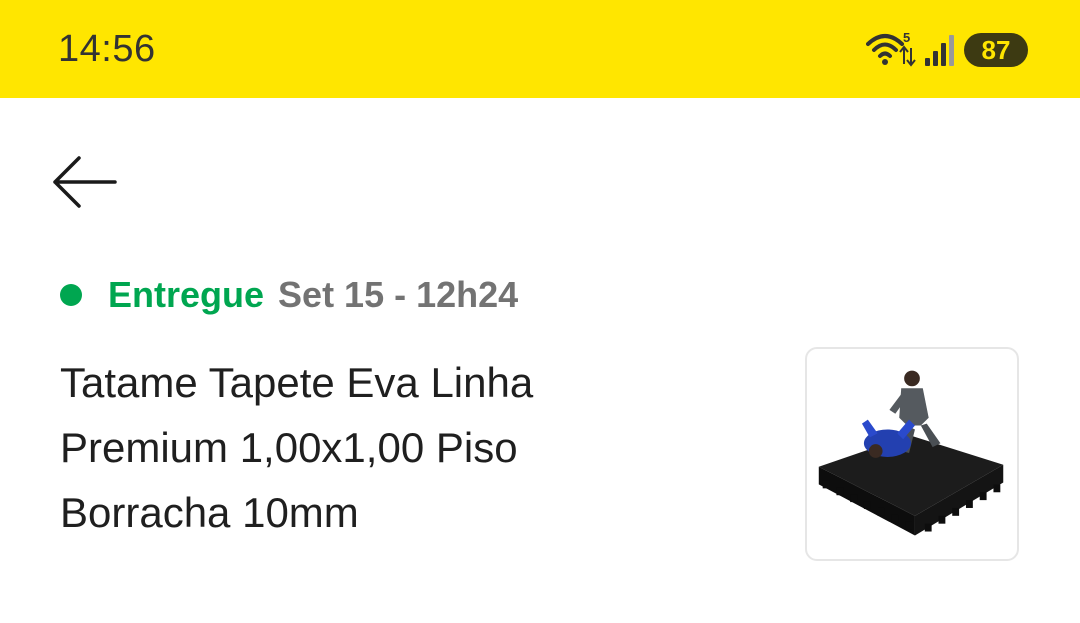  I want to click on cellular-signal-icon, so click(939, 50).